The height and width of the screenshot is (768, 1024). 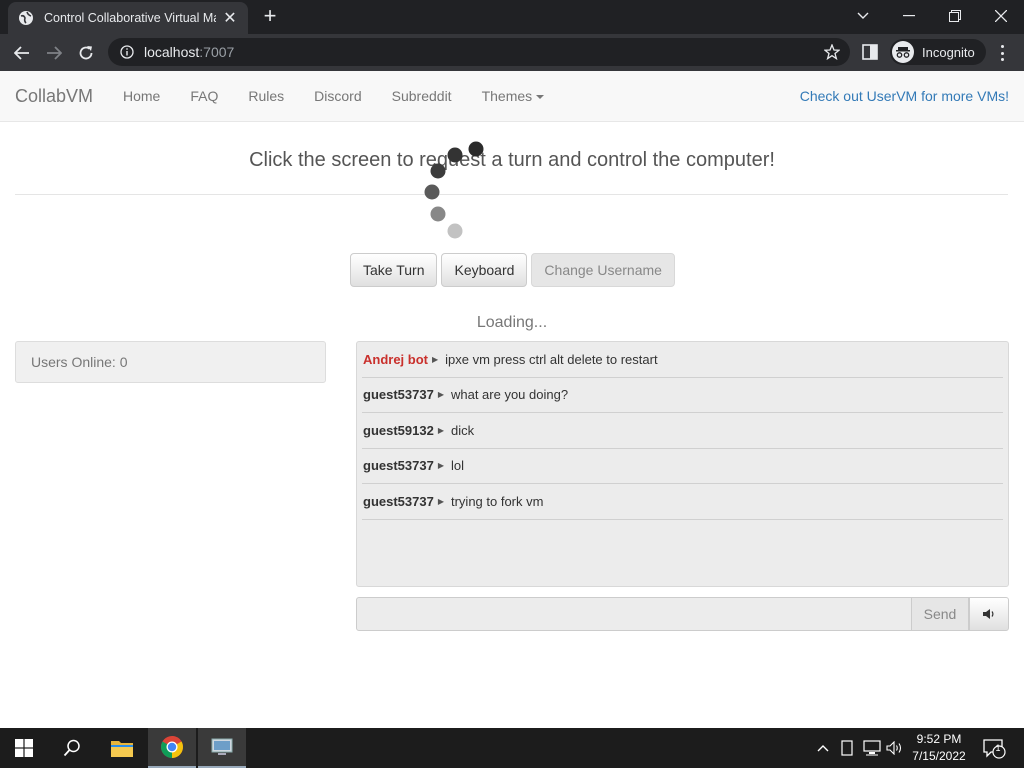 I want to click on browser-tab-strip: Control Collaborative Virtual Mac ✕ +, so click(x=512, y=17).